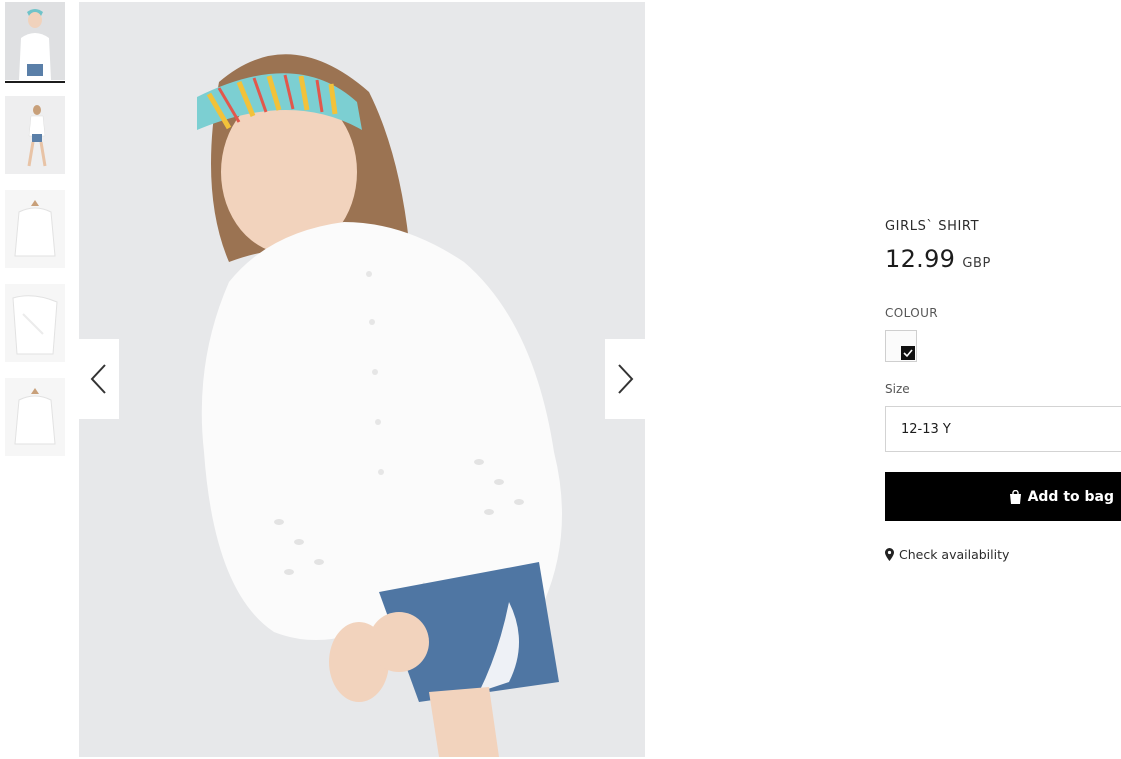 Image resolution: width=1121 pixels, height=759 pixels. Describe the element at coordinates (35, 82) in the screenshot. I see `thumbnail-active-indicator` at that location.